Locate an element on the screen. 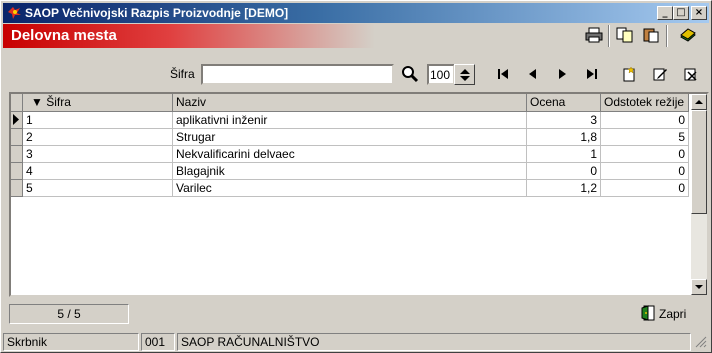 This screenshot has width=712, height=353. cell-ocena: 0 is located at coordinates (564, 171).